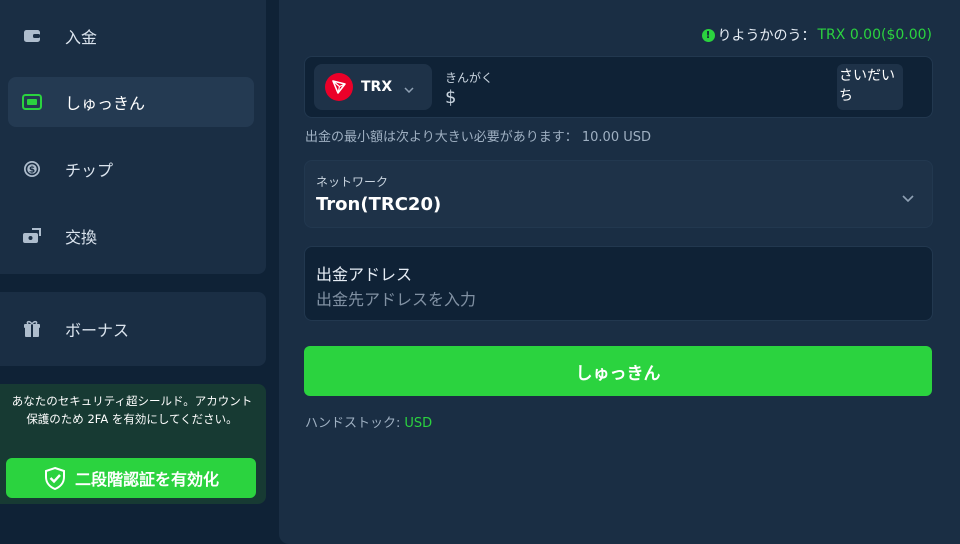 This screenshot has width=960, height=544. What do you see at coordinates (364, 274) in the screenshot?
I see `address-label: 出金アドレス` at bounding box center [364, 274].